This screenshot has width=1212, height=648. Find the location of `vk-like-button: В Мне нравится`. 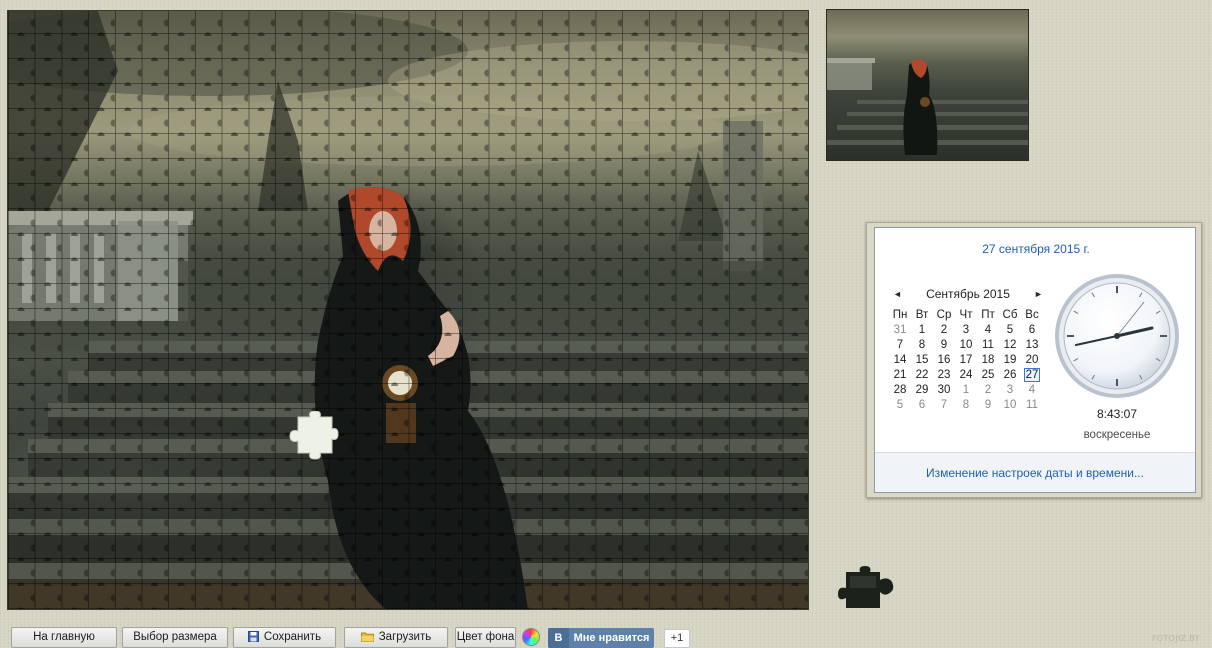

vk-like-button: В Мне нравится is located at coordinates (601, 638).